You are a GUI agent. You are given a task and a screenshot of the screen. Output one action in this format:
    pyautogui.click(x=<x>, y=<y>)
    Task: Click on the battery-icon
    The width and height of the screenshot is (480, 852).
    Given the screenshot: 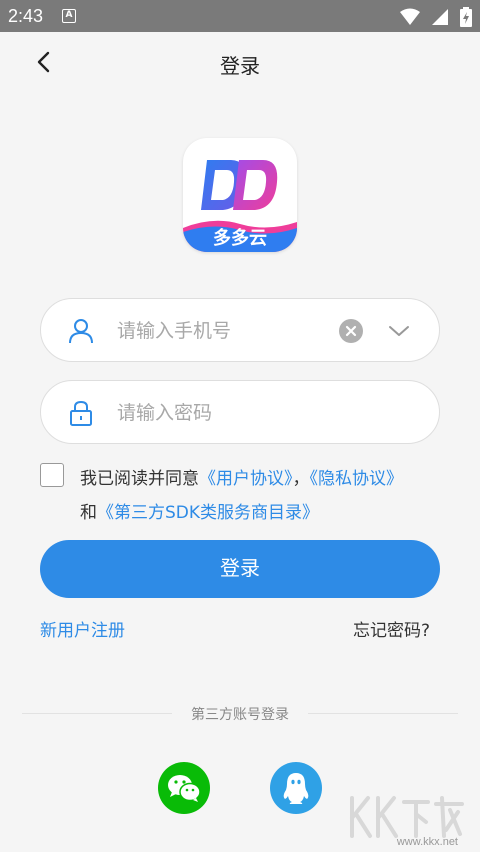 What is the action you would take?
    pyautogui.click(x=466, y=16)
    